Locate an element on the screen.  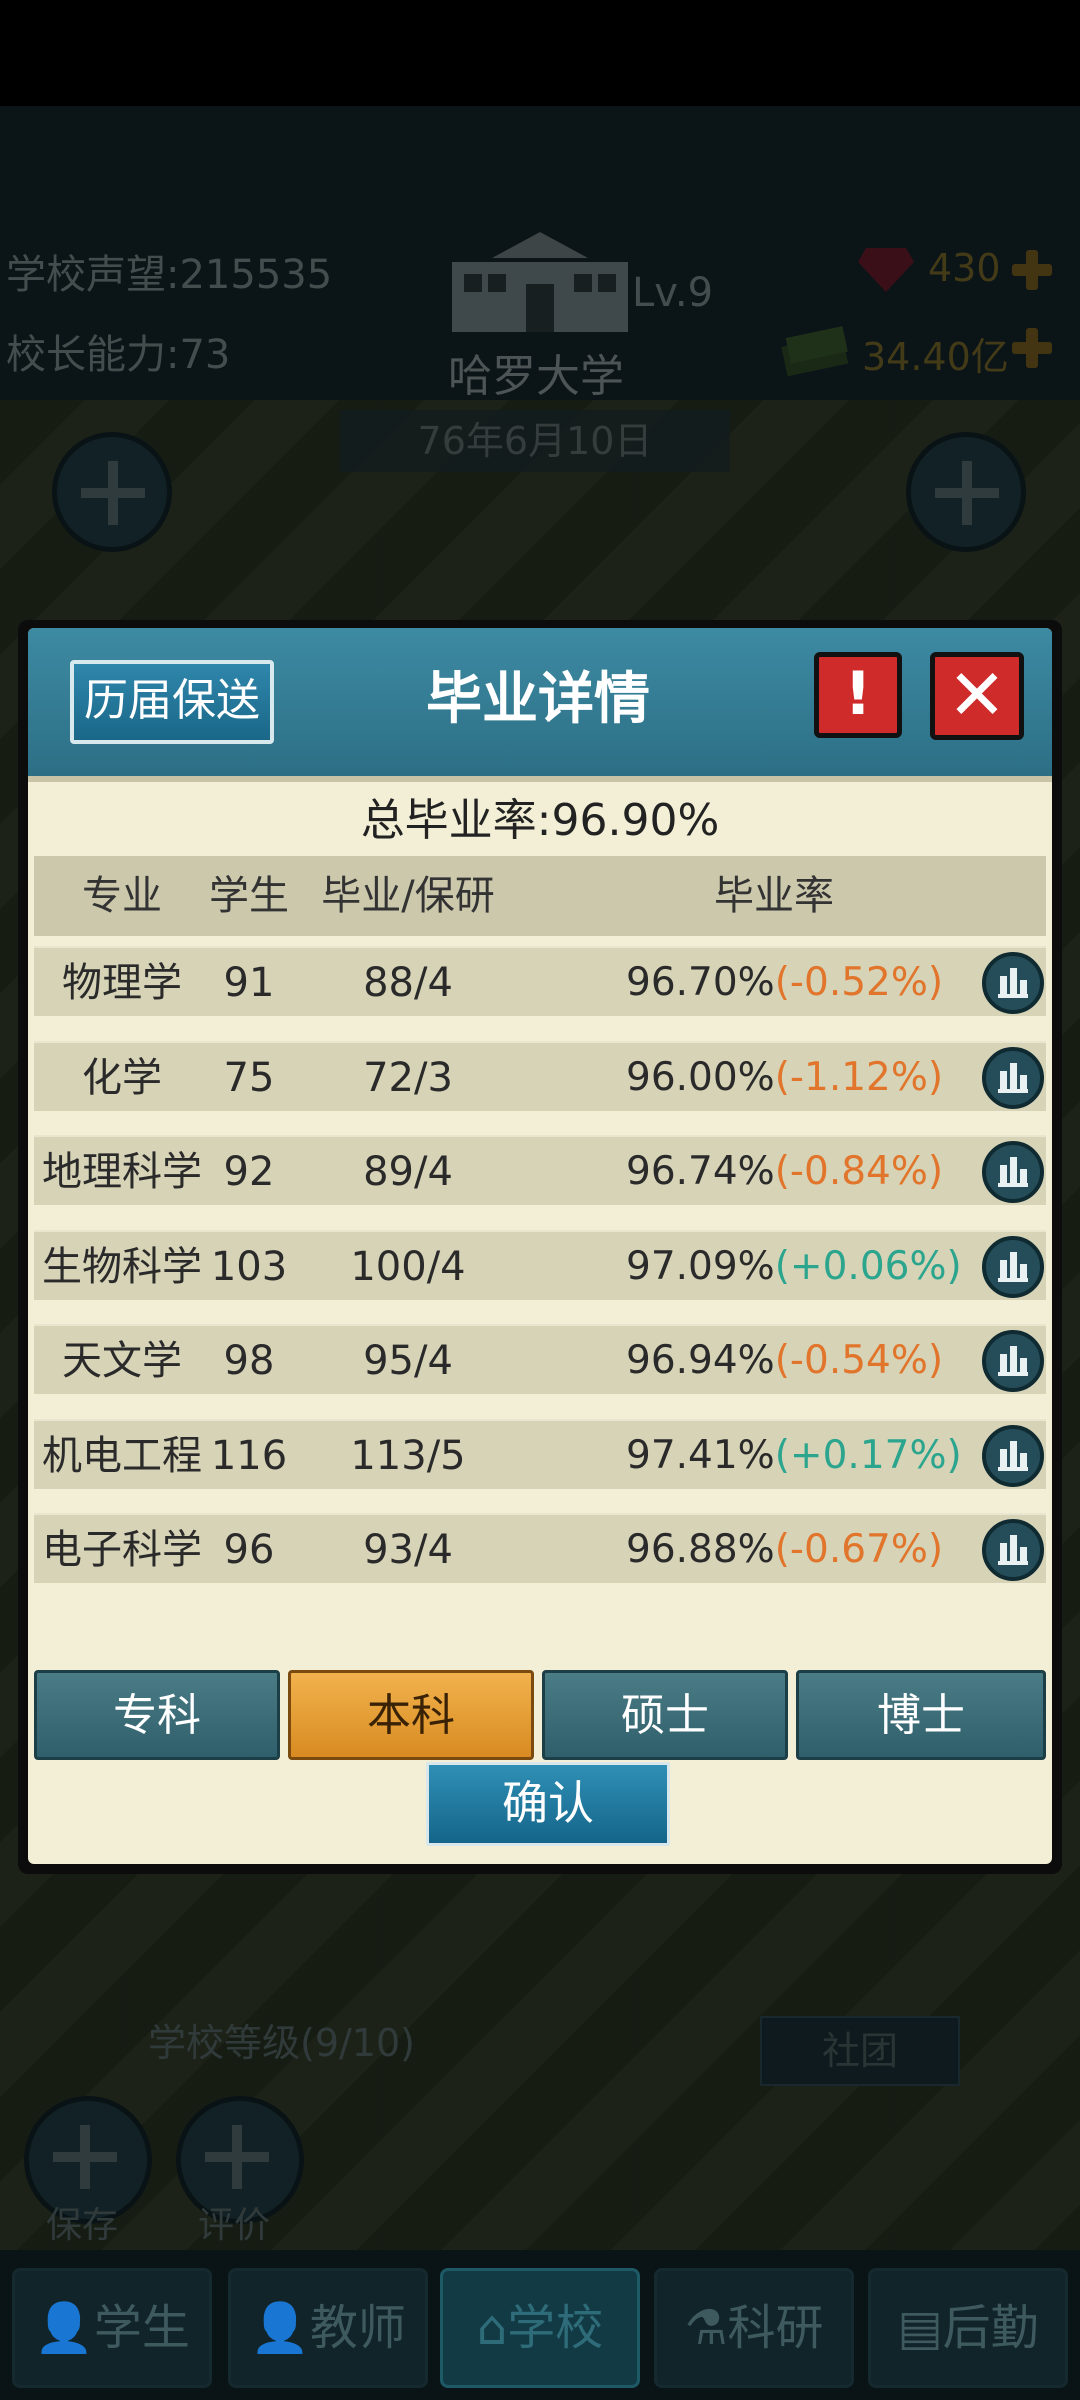
status-bar is located at coordinates (540, 53).